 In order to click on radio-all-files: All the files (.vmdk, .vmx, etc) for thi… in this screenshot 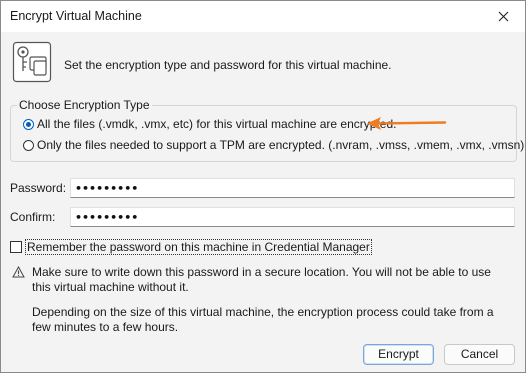, I will do `click(209, 124)`.